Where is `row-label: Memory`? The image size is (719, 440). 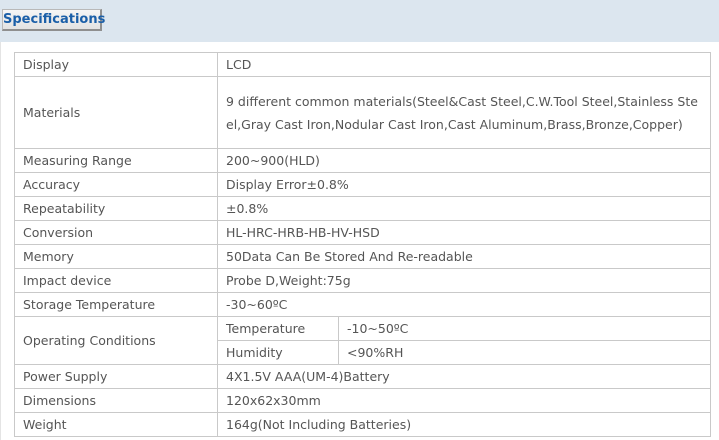
row-label: Memory is located at coordinates (116, 256).